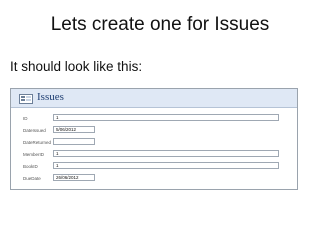  I want to click on field-id: 1, so click(166, 117).